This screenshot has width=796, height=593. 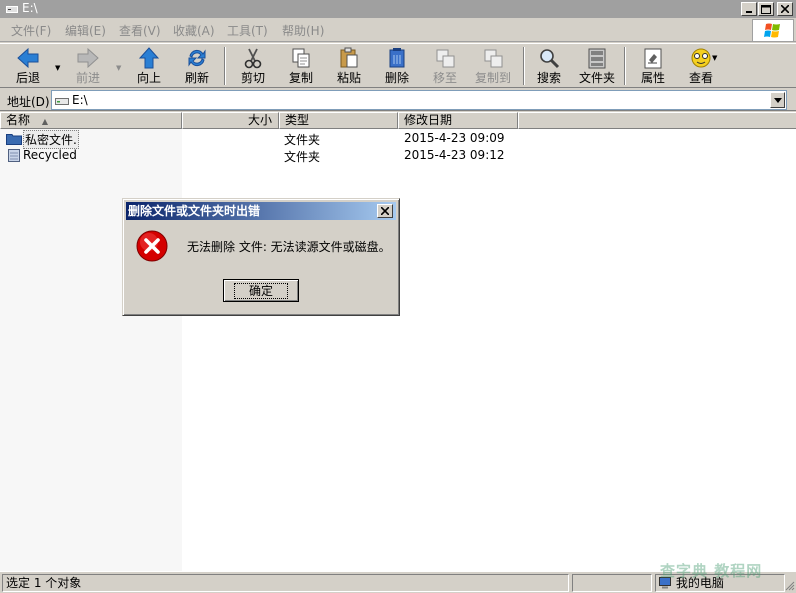 What do you see at coordinates (261, 257) in the screenshot?
I see `error-dialog: 删除文件或文件夹时出错 无法删除 文件: 无法读源文件或磁盘。 确定` at bounding box center [261, 257].